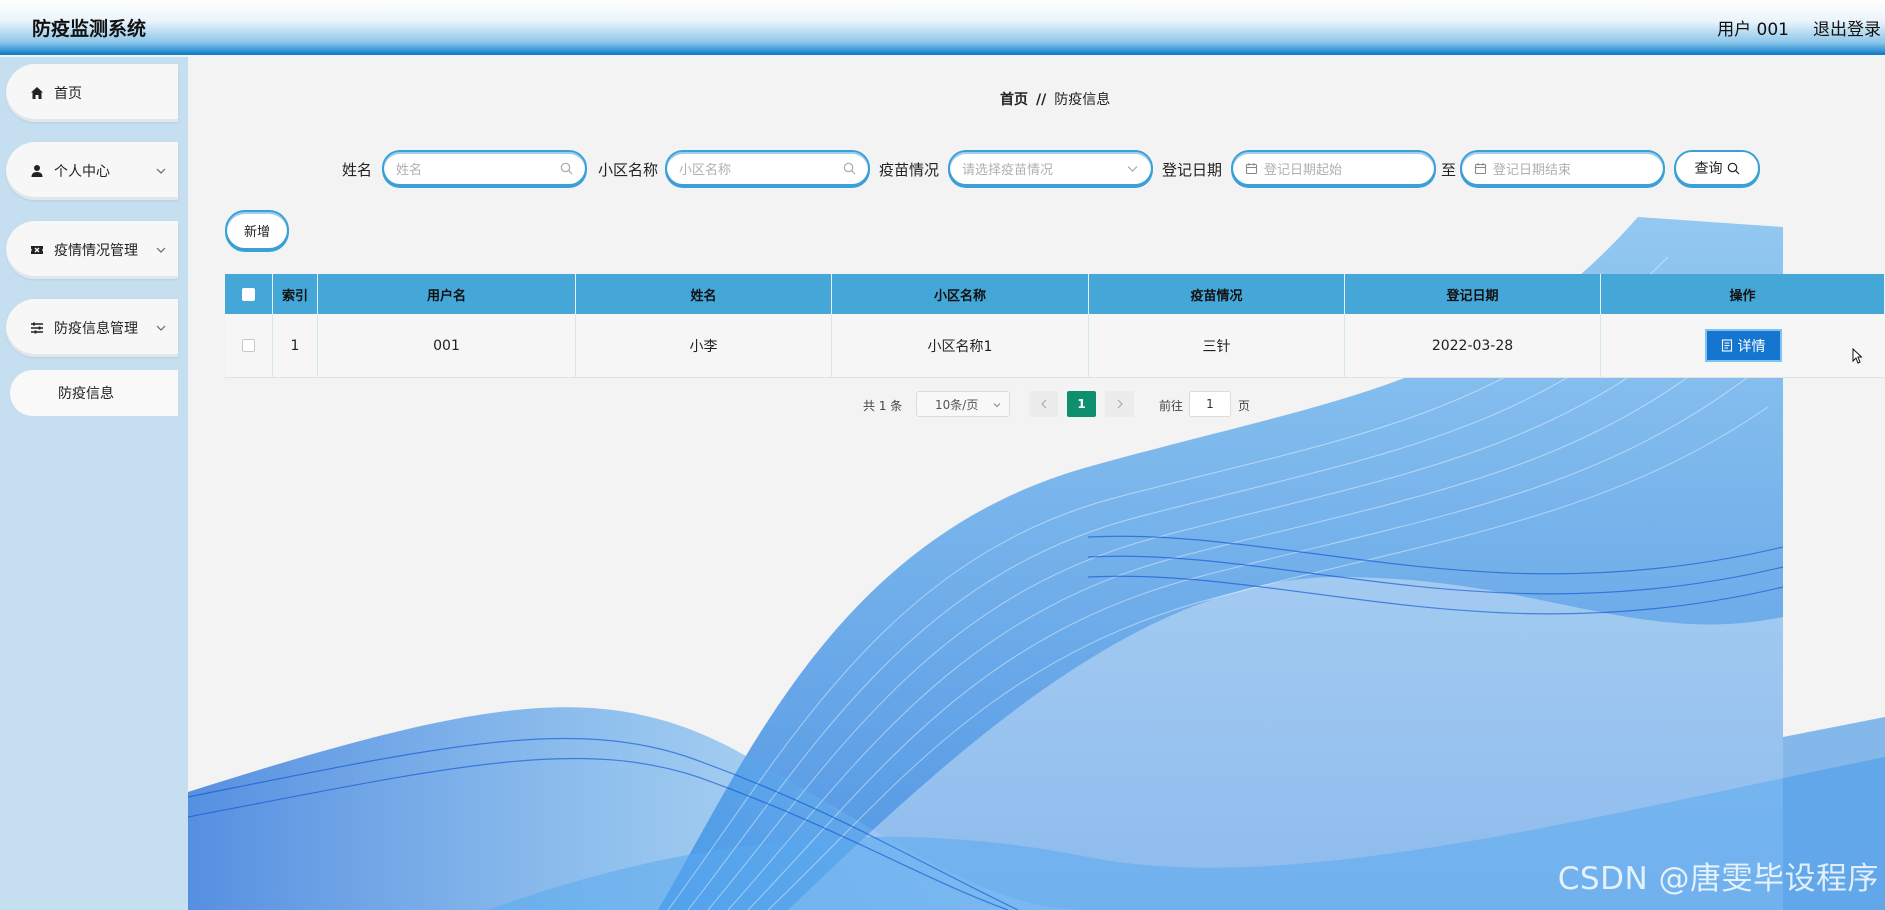  Describe the element at coordinates (1014, 100) in the screenshot. I see `breadcrumb-home: 首页` at that location.